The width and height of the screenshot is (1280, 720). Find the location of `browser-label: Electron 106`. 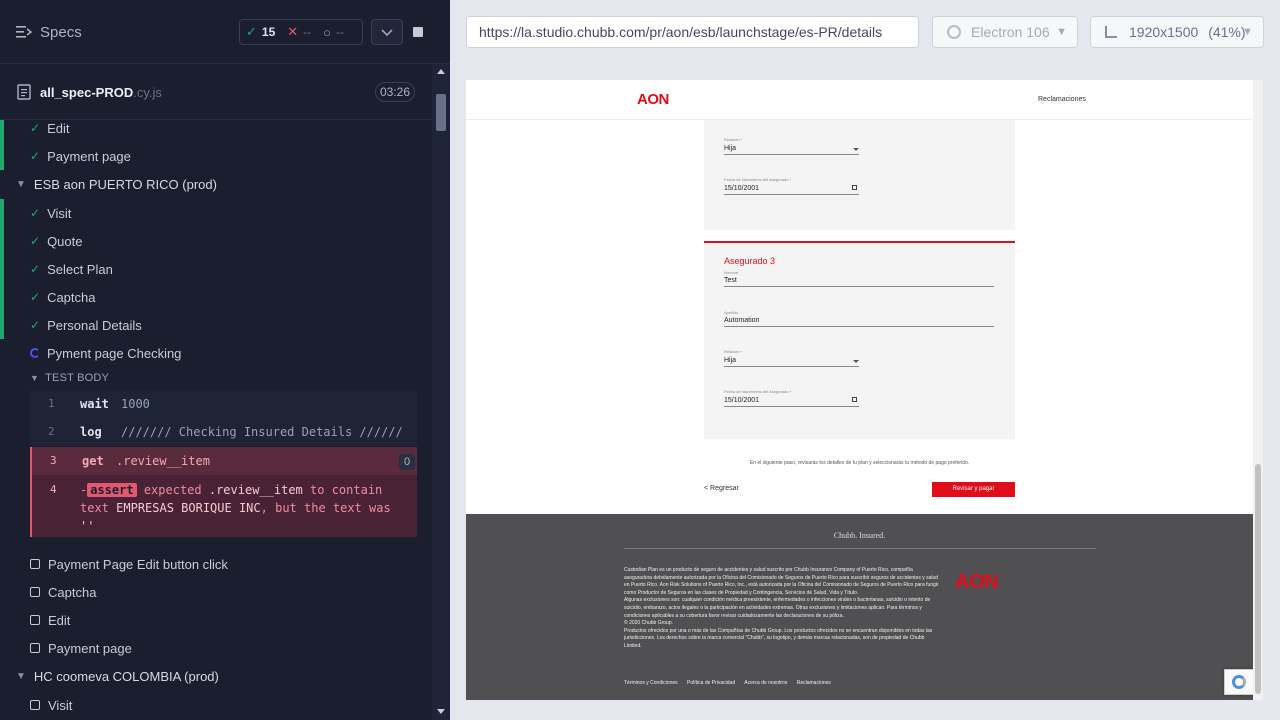

browser-label: Electron 106 is located at coordinates (1010, 32).